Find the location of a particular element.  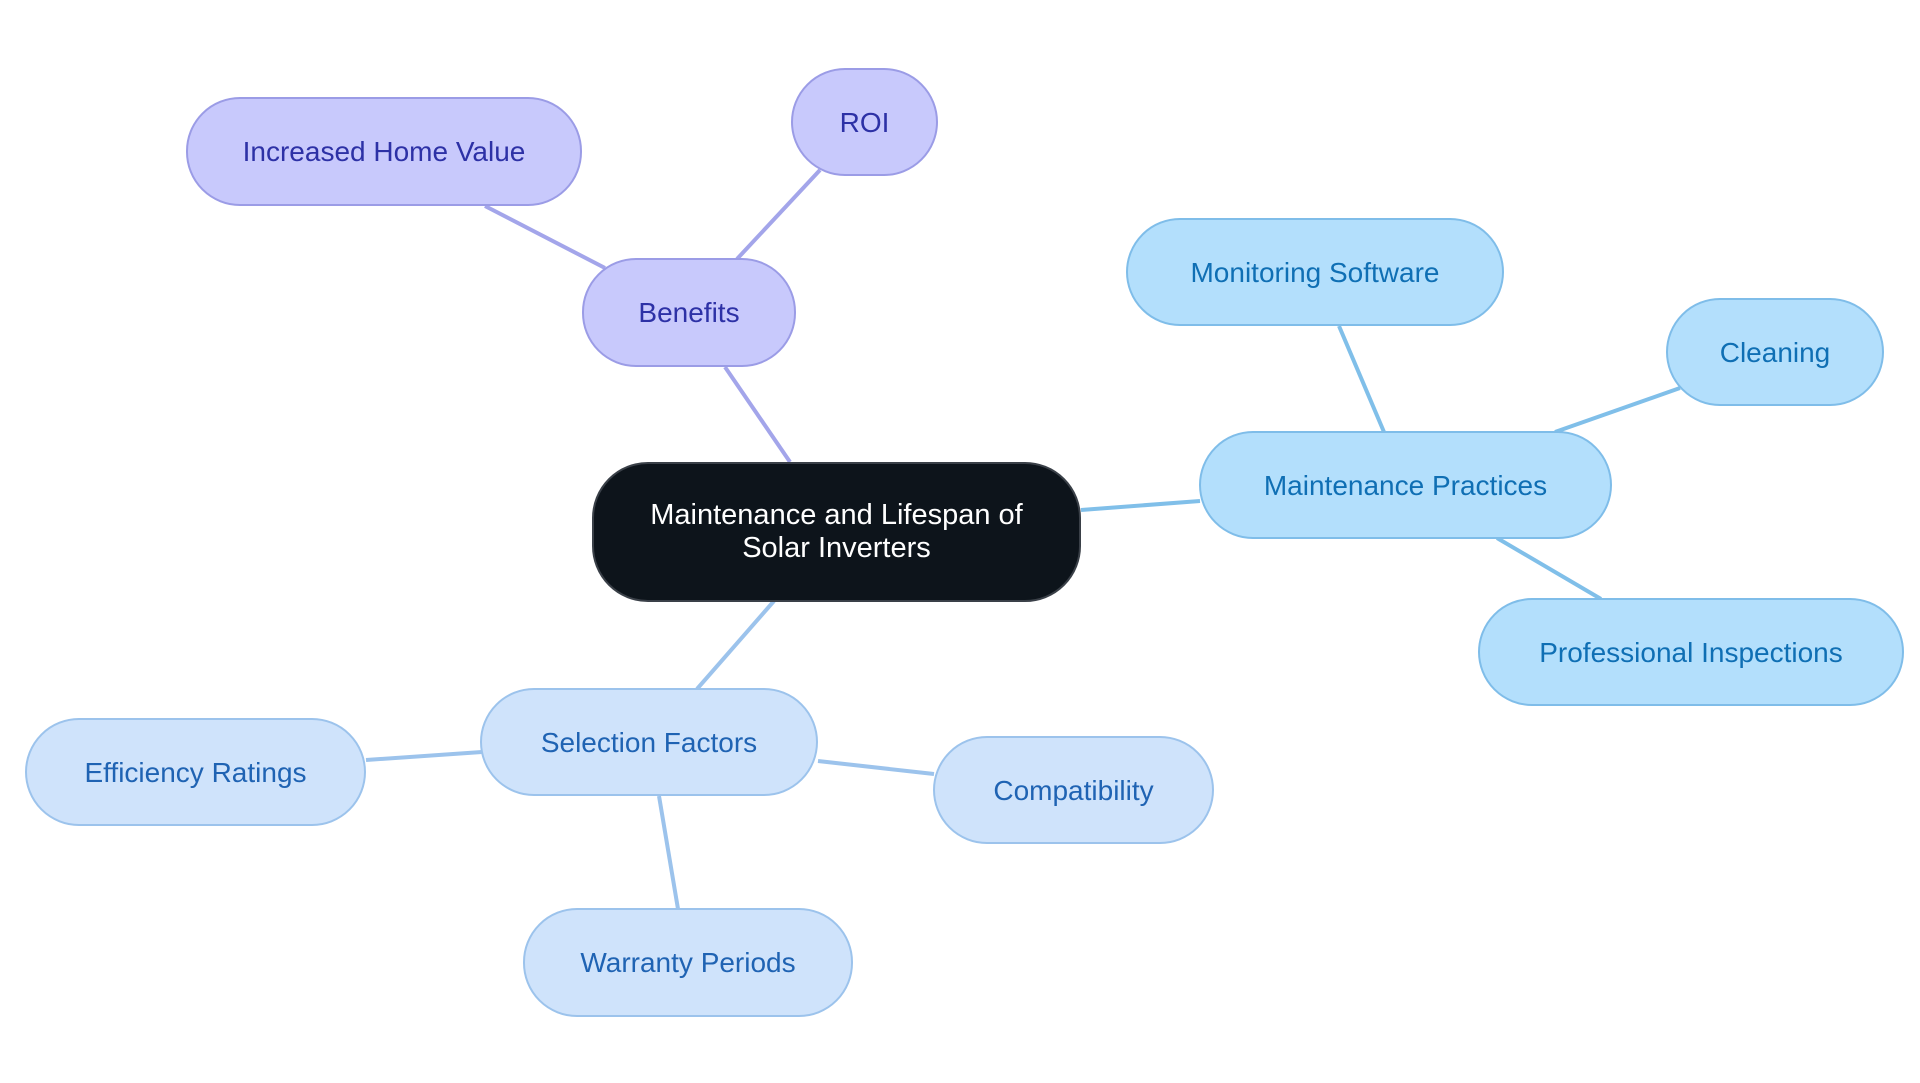

edge-root-maintenance is located at coordinates (1140, 505).